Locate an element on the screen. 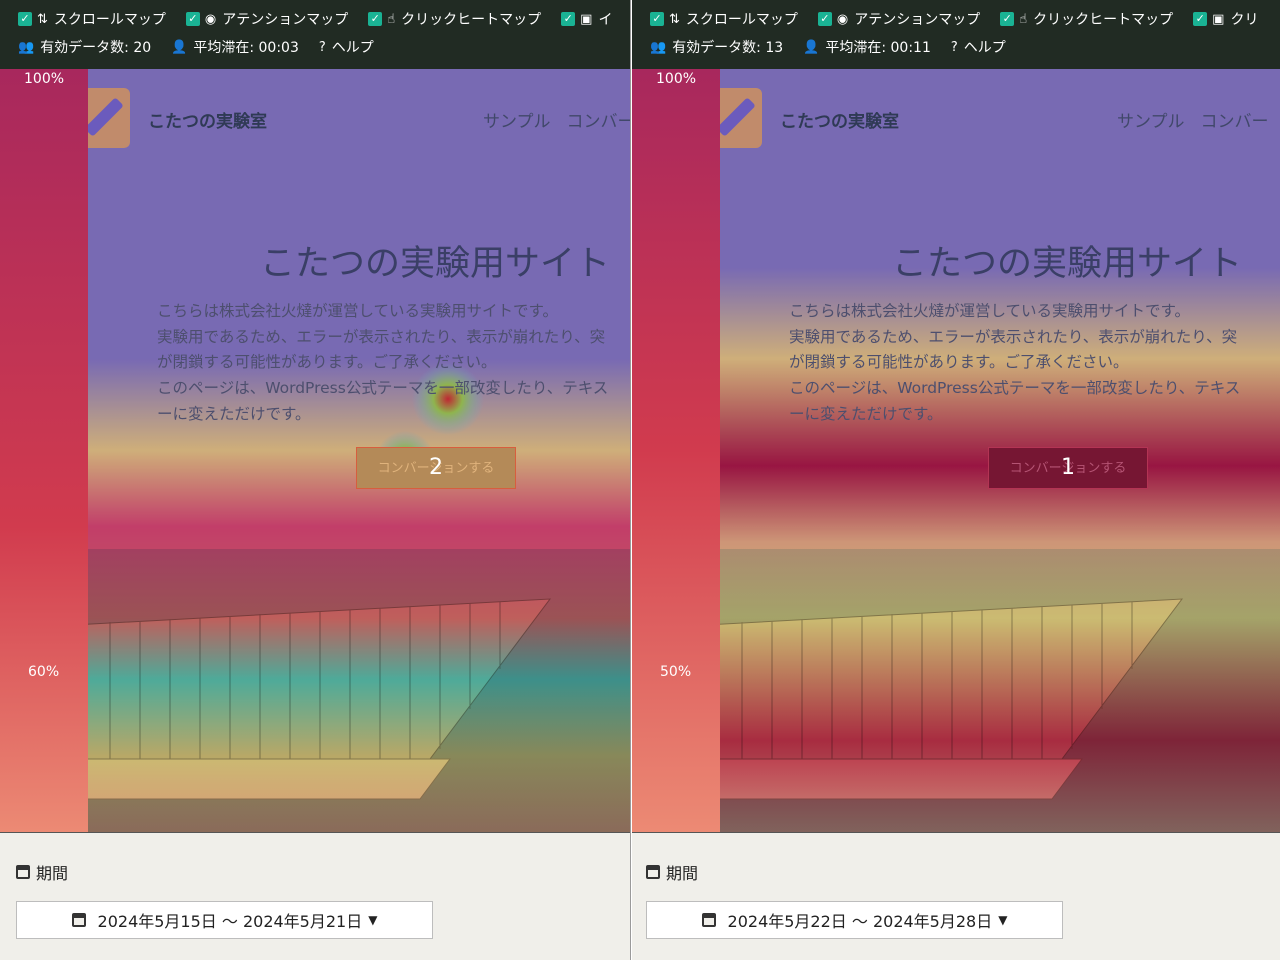 This screenshot has width=1280, height=960. period-panel: 期間 2024年5月15日 ～ 2024年5月21日 ▼ is located at coordinates (315, 896).